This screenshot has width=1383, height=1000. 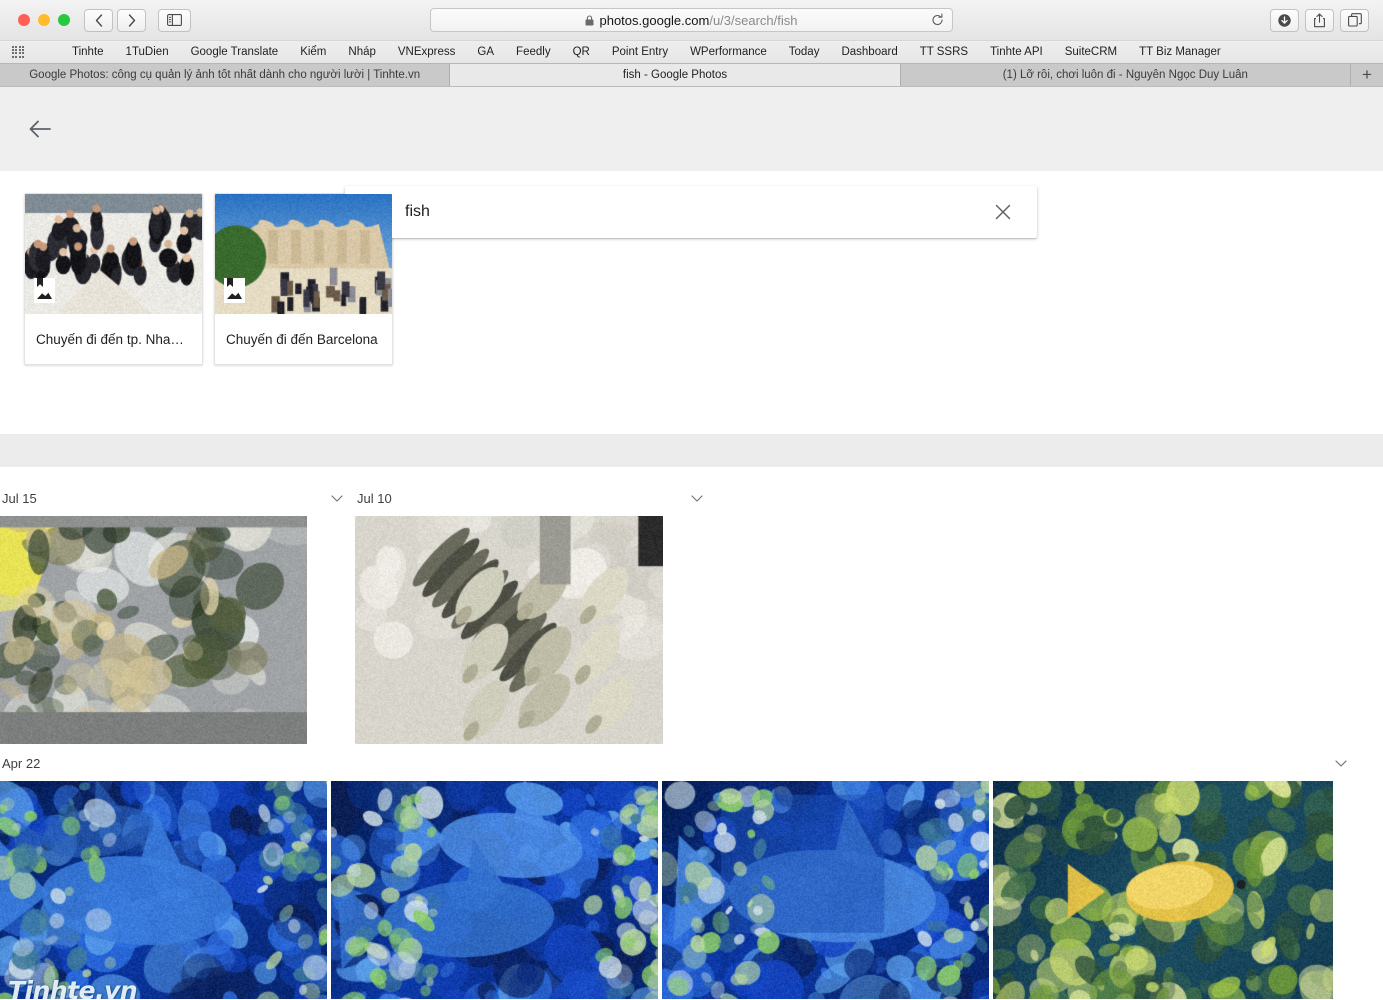 I want to click on share-icon, so click(x=1319, y=20).